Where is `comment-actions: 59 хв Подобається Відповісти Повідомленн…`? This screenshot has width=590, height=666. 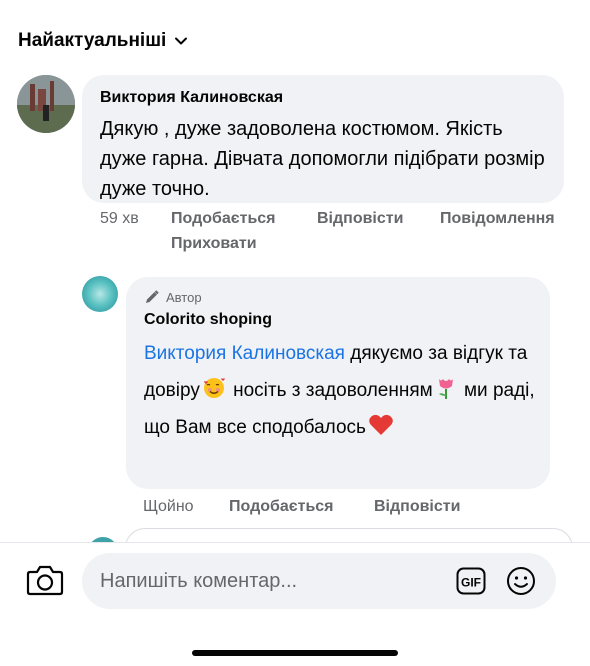 comment-actions: 59 хв Подобається Відповісти Повідомленн… is located at coordinates (295, 235).